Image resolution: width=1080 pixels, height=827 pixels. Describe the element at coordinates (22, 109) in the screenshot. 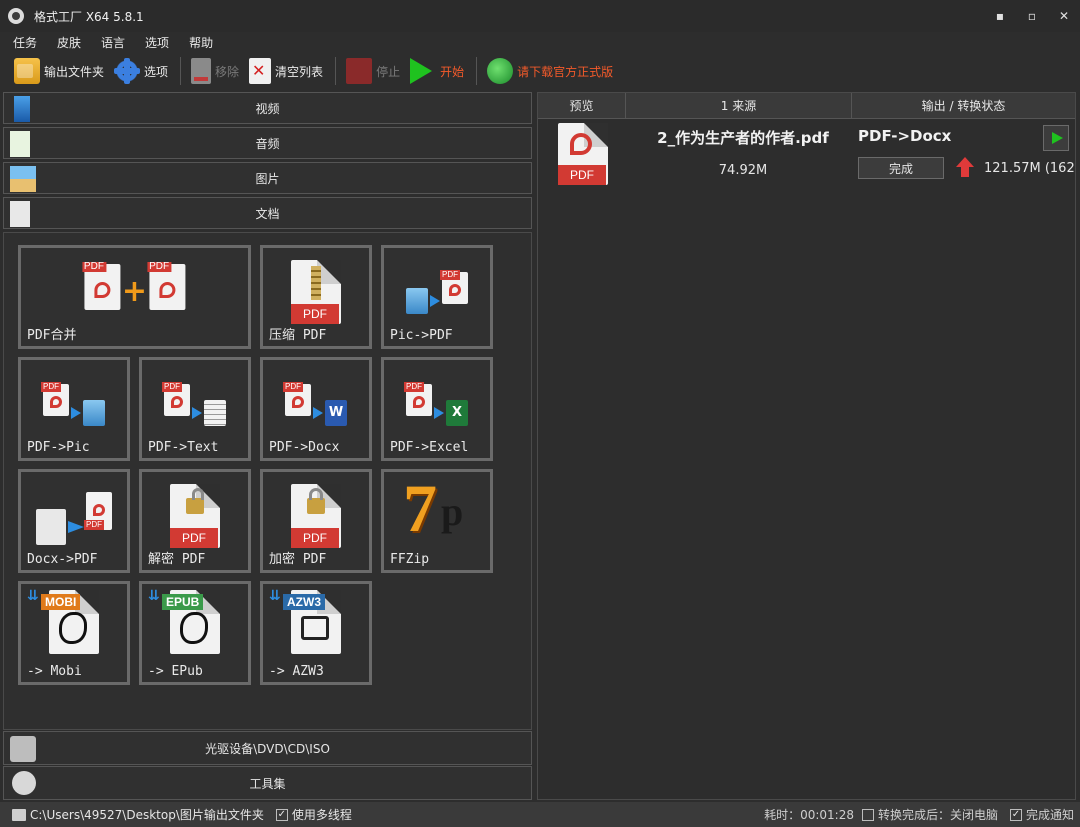

I see `film-icon` at that location.